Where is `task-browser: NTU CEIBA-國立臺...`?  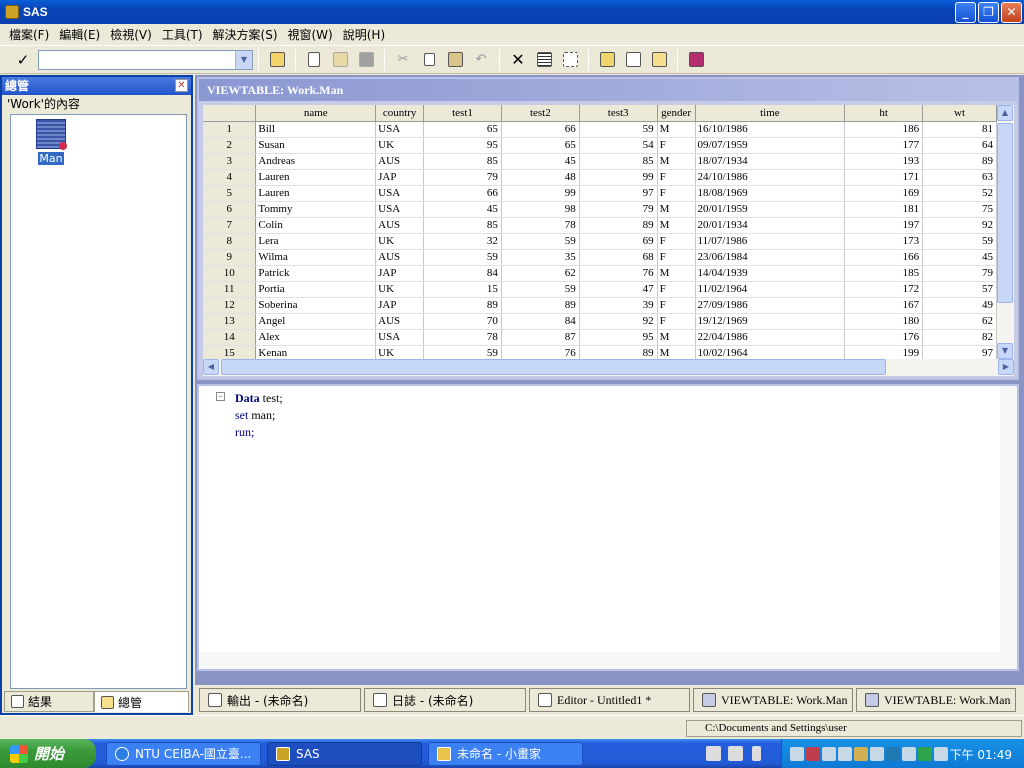 task-browser: NTU CEIBA-國立臺... is located at coordinates (183, 753).